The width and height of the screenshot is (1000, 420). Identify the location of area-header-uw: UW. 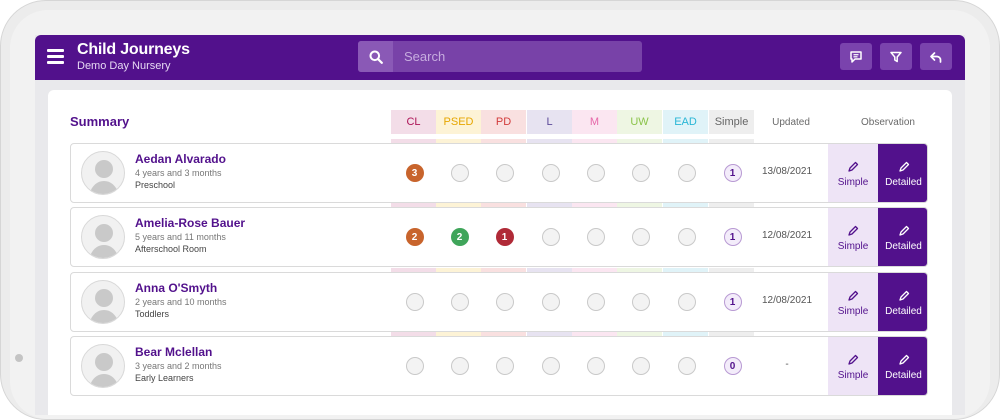
(639, 122).